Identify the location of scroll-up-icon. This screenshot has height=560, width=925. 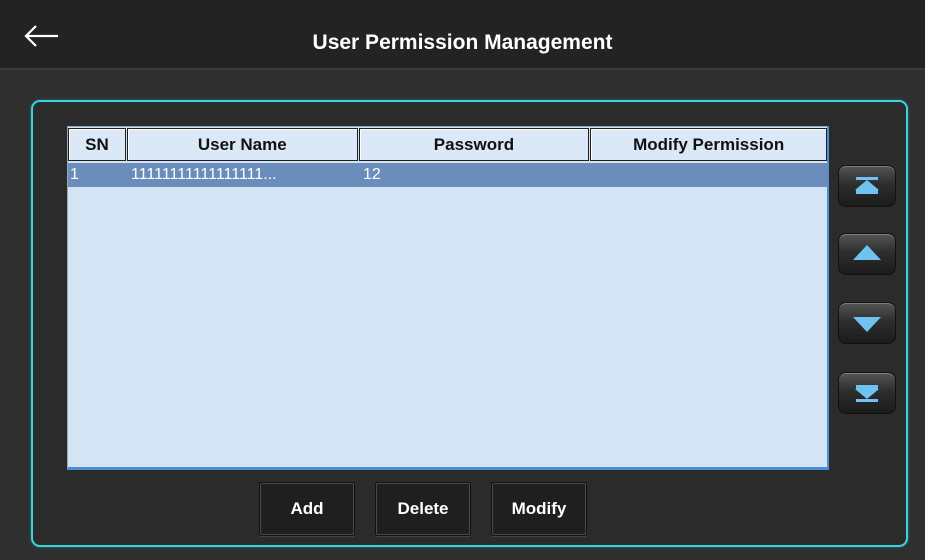
(867, 252).